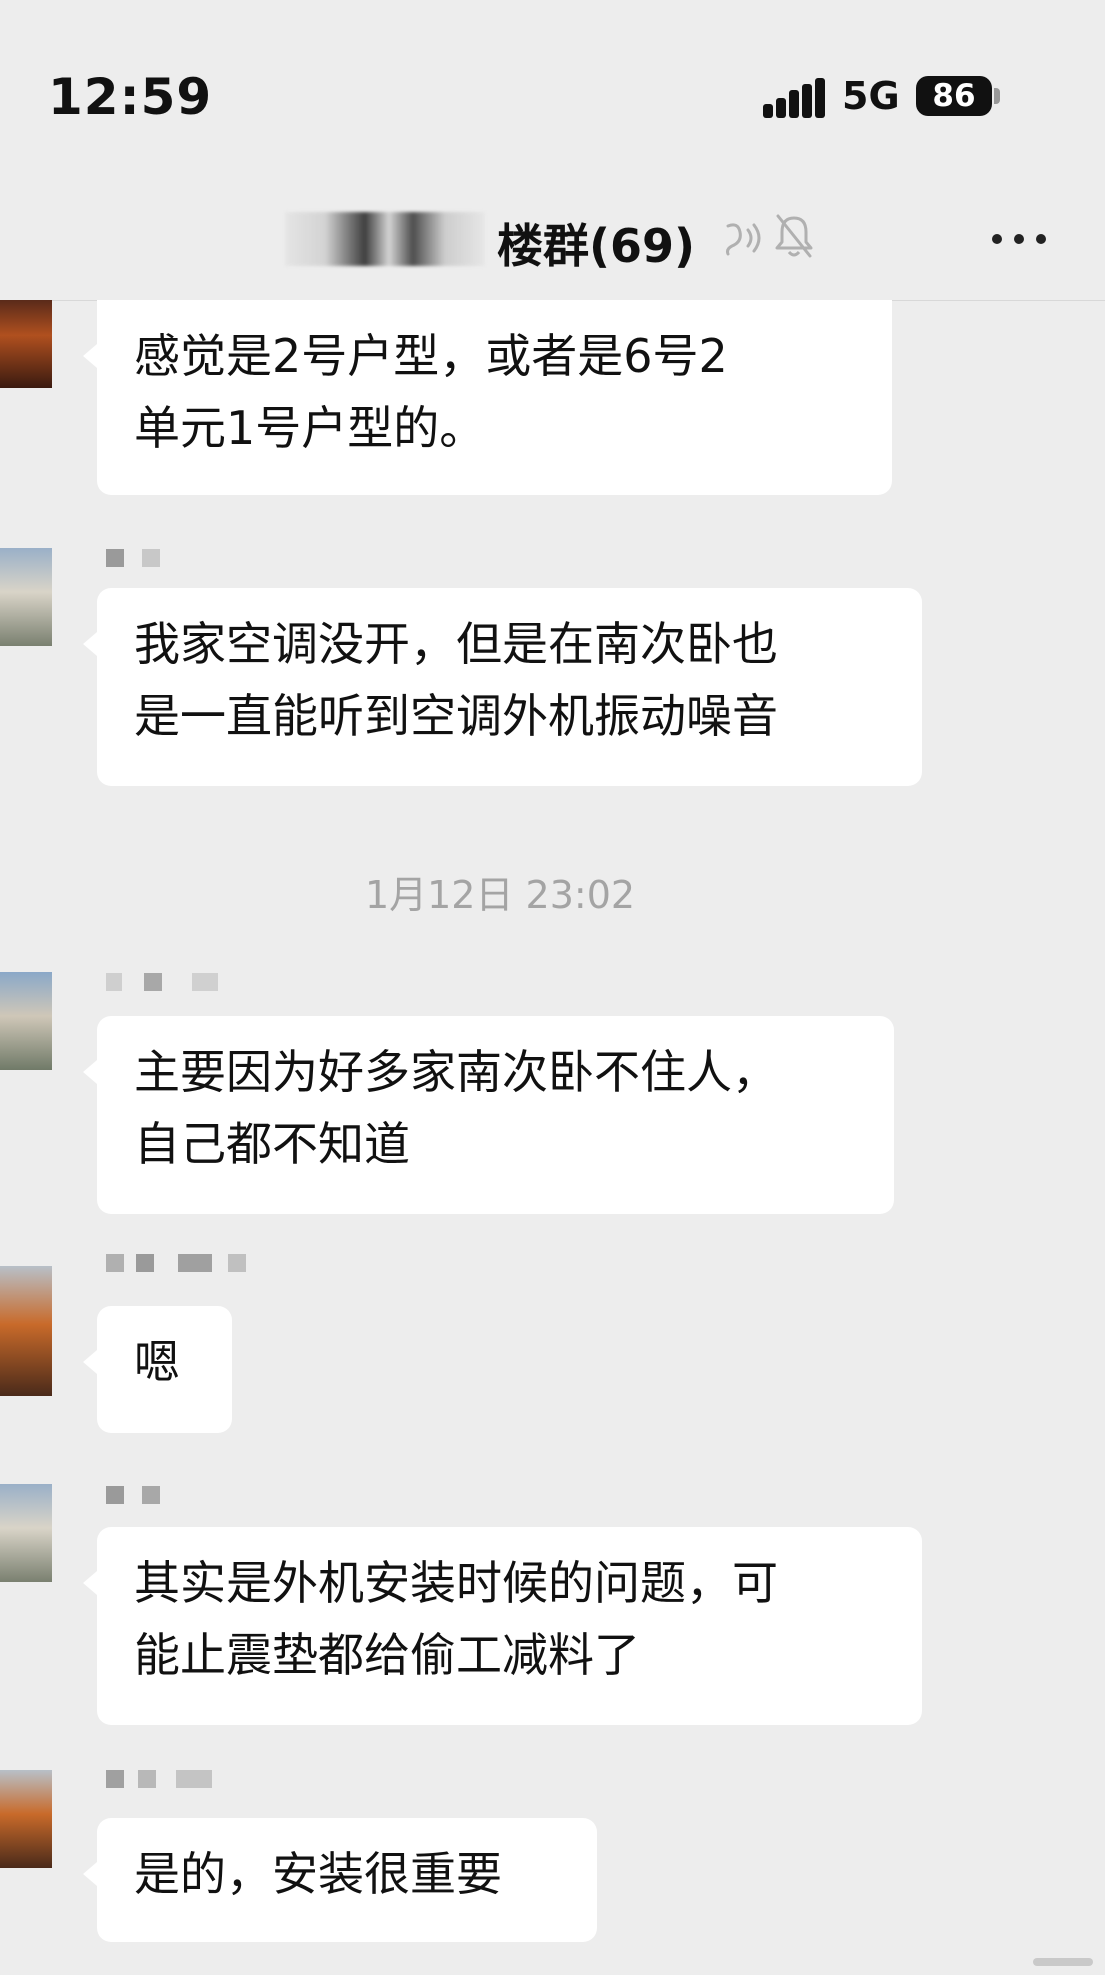  I want to click on mute-bell-icon, so click(794, 236).